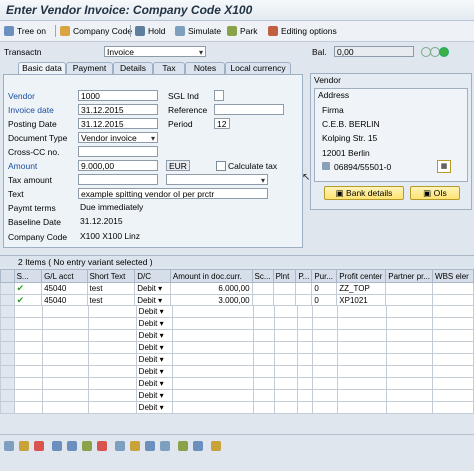 This screenshot has width=474, height=471. Describe the element at coordinates (219, 95) in the screenshot. I see `sgl-ind-input` at that location.